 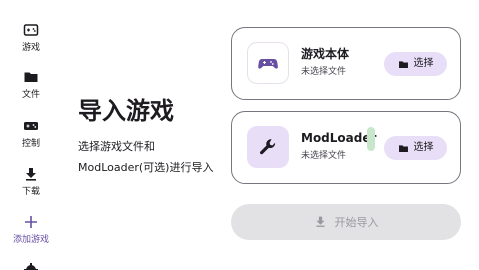 I want to click on gamepad-icon, so click(x=268, y=63).